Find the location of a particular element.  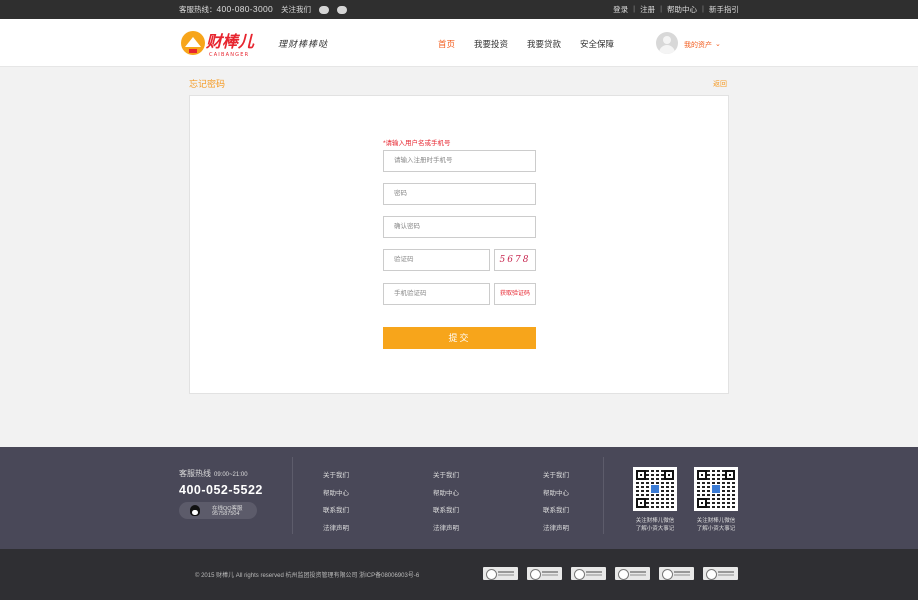

hotline-number: 400-080-3000 is located at coordinates (245, 9).